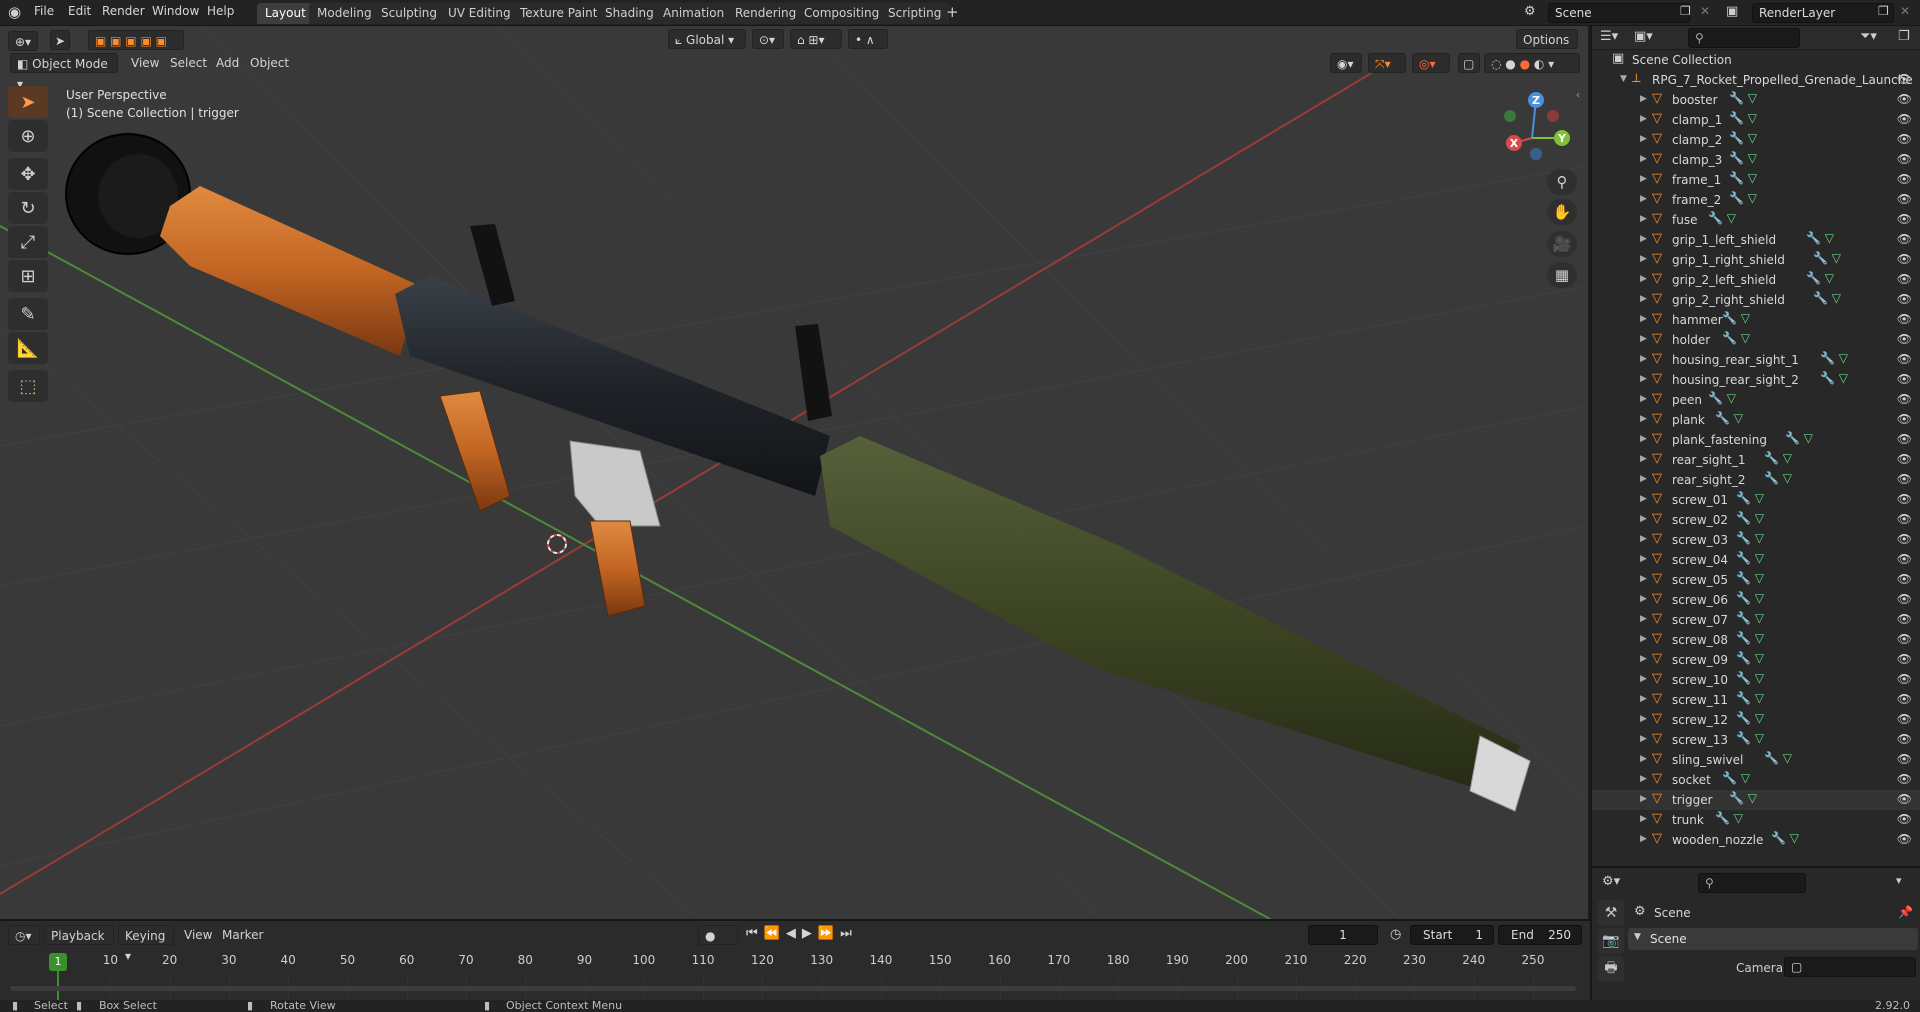 The image size is (1920, 1012). Describe the element at coordinates (1756, 760) in the screenshot. I see `outliner-object-row: ▶ ▽ sling_swivel 🔧 ▽ 👁` at that location.